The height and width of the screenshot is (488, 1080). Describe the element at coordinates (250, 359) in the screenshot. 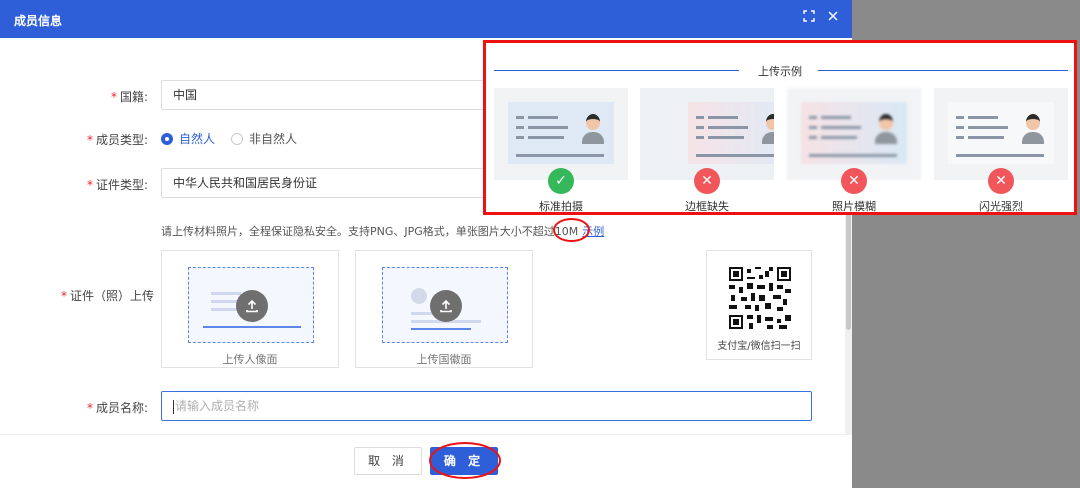

I see `upload-front-caption: 上传人像面` at that location.